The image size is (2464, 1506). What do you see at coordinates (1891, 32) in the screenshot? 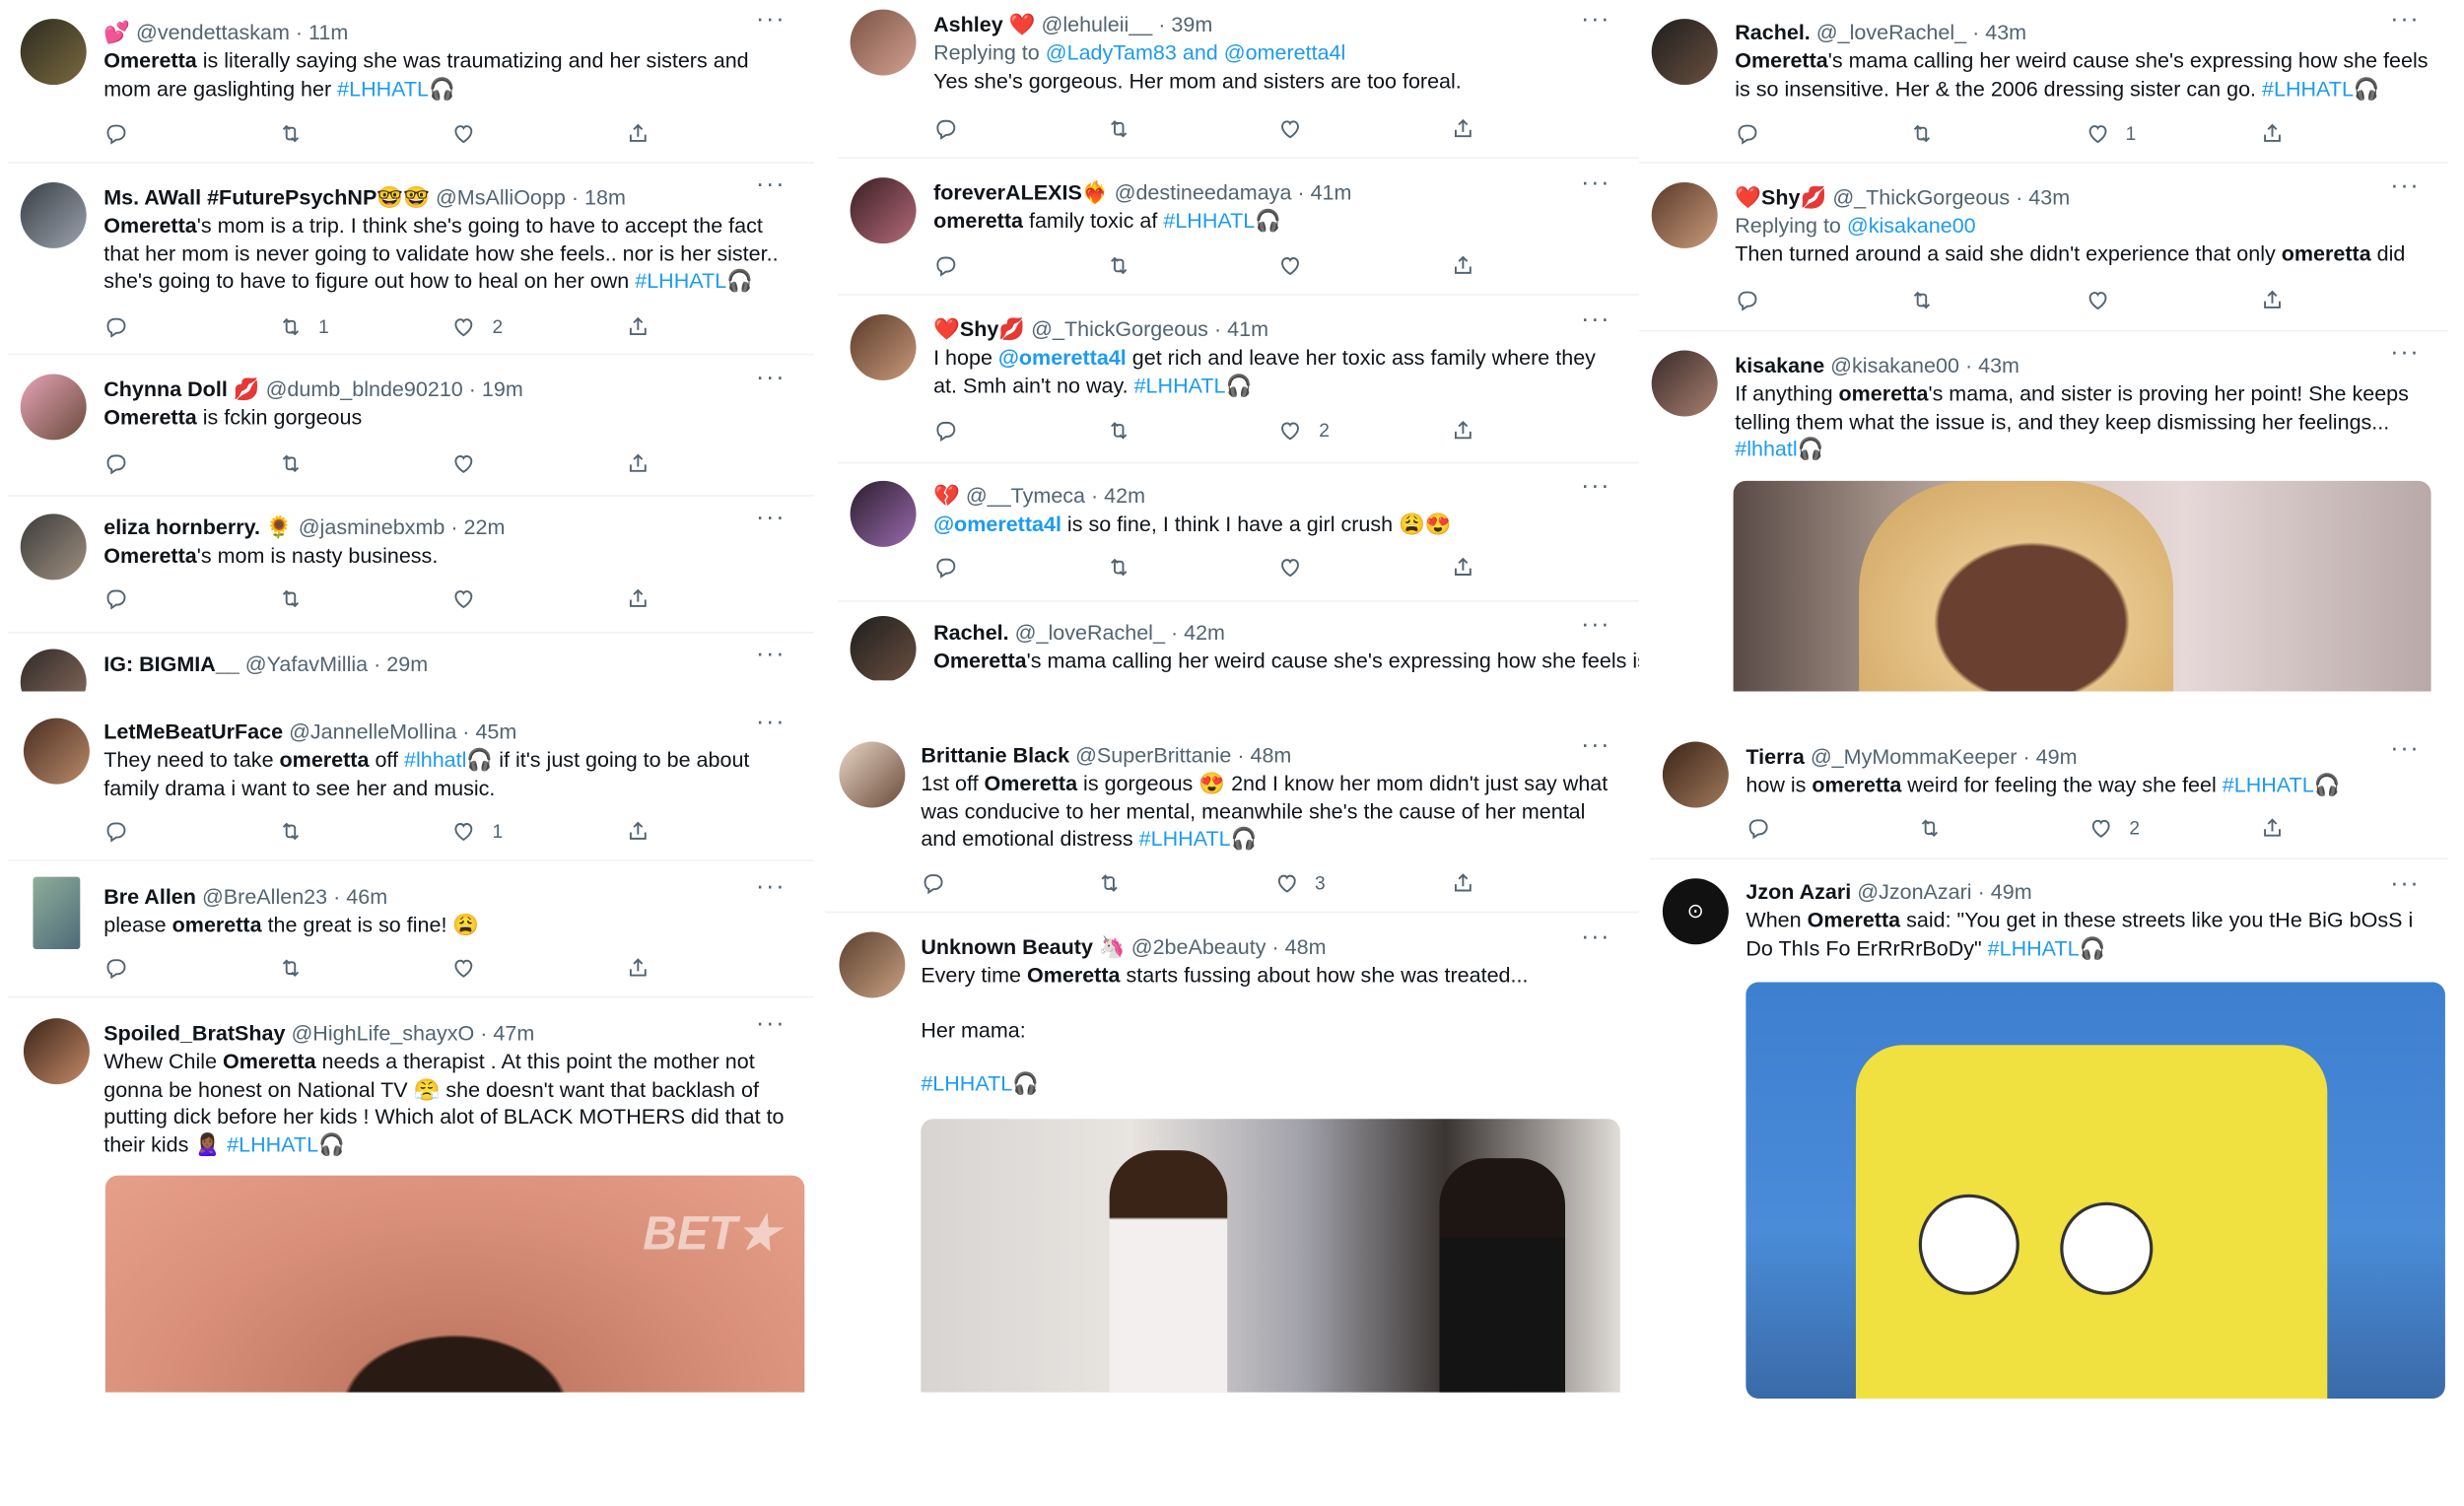
I see `user-handle: @_loveRachel_` at bounding box center [1891, 32].